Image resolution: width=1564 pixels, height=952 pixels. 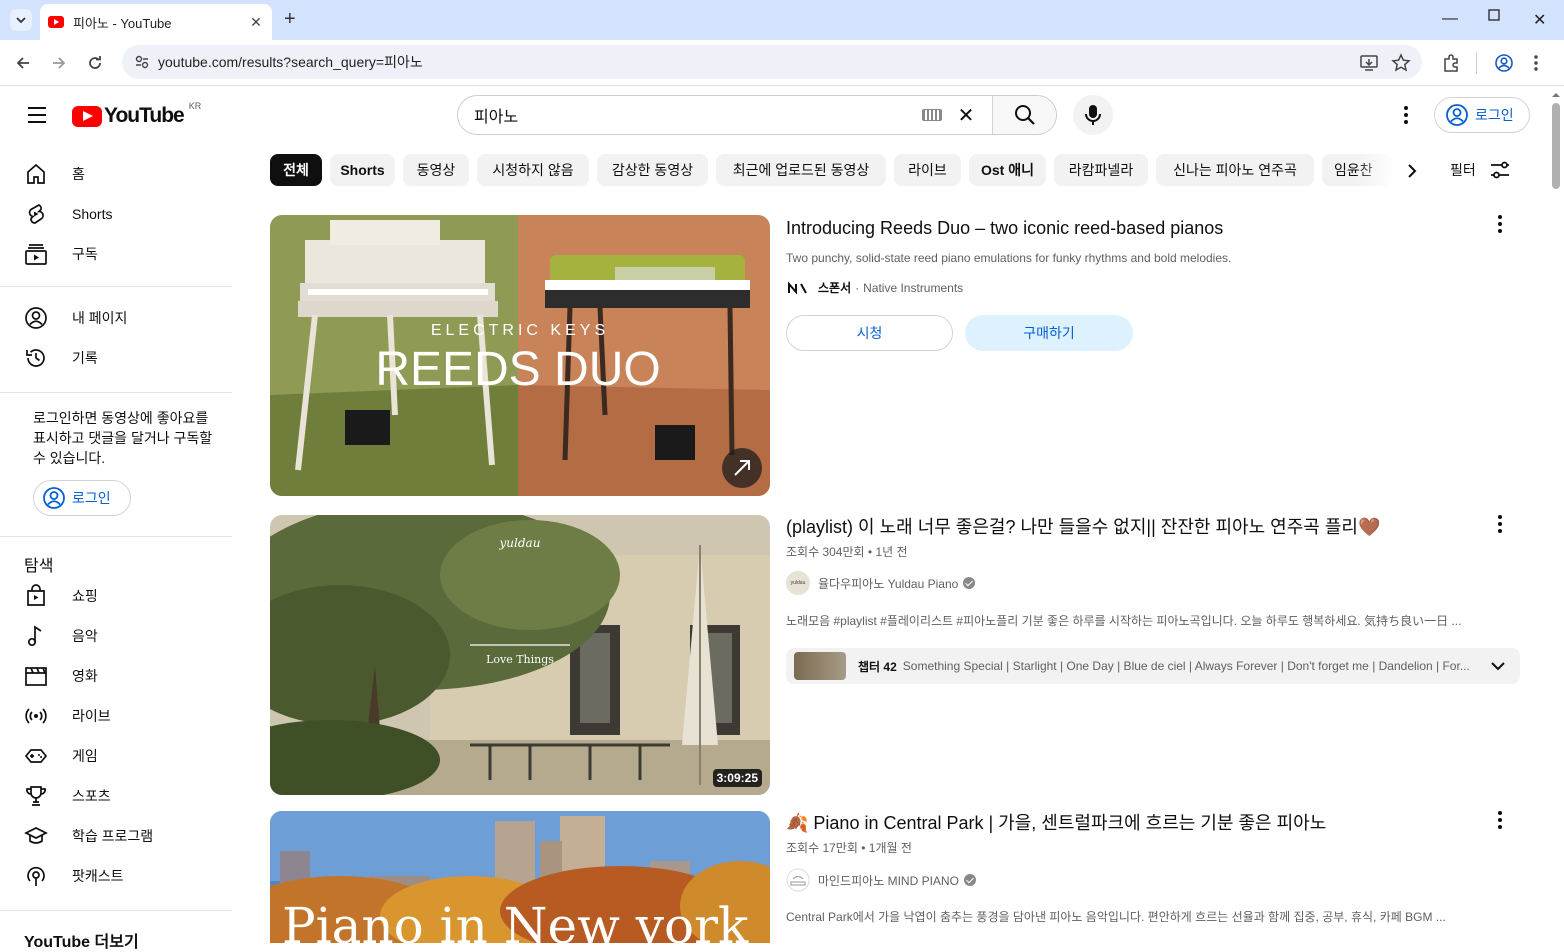 What do you see at coordinates (520, 355) in the screenshot?
I see `ad-thumbnail: ELECTRIC KEYS REEDS DUO` at bounding box center [520, 355].